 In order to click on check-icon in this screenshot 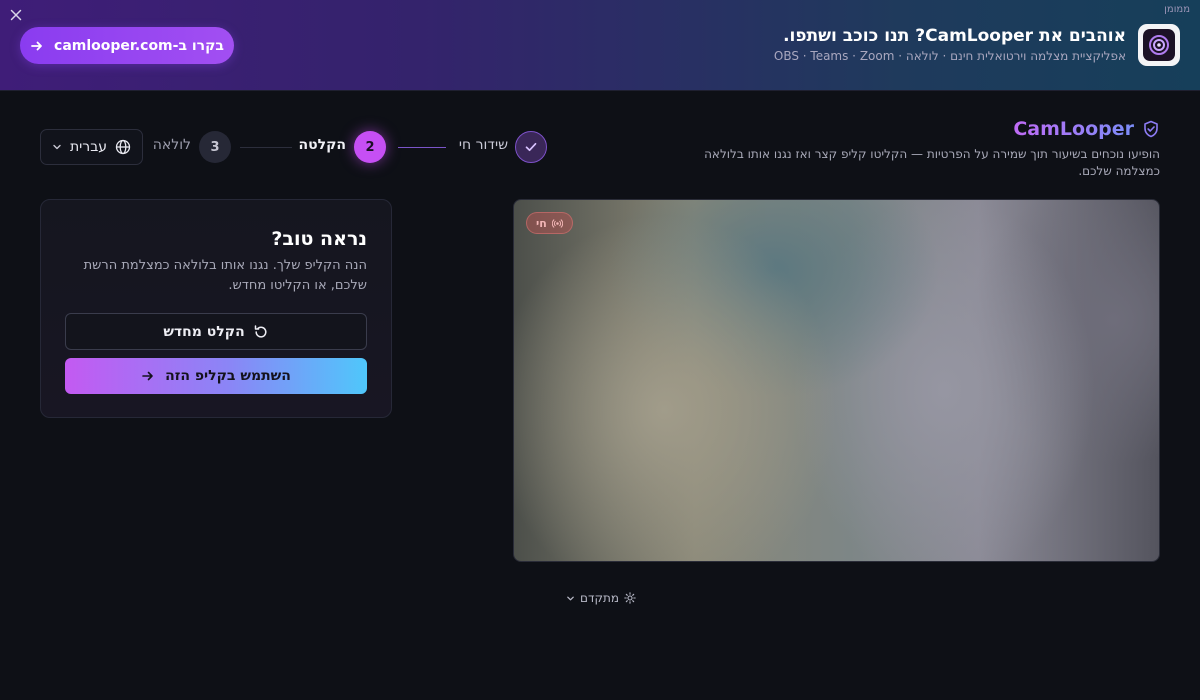, I will do `click(531, 147)`.